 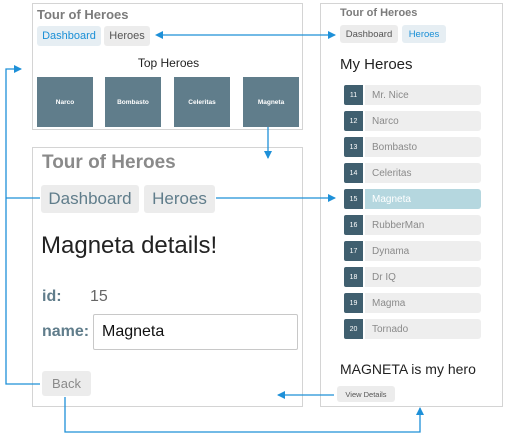 I want to click on back-to-list-arrow, so click(x=244, y=415).